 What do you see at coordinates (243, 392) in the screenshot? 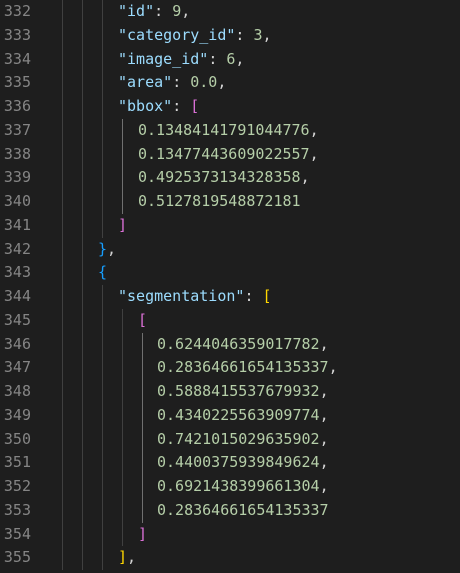
I see `code-text: 0.5888415537679932,` at bounding box center [243, 392].